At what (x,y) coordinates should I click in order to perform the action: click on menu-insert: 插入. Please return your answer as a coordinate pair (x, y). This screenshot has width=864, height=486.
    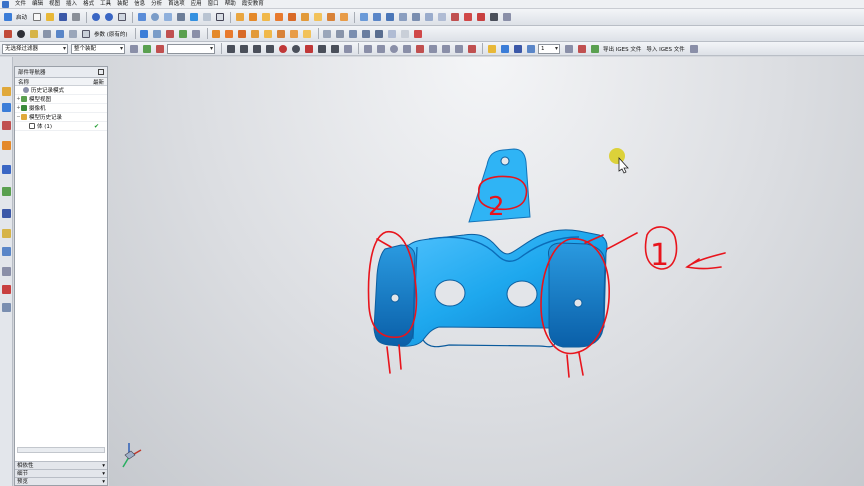
    Looking at the image, I should click on (71, 4).